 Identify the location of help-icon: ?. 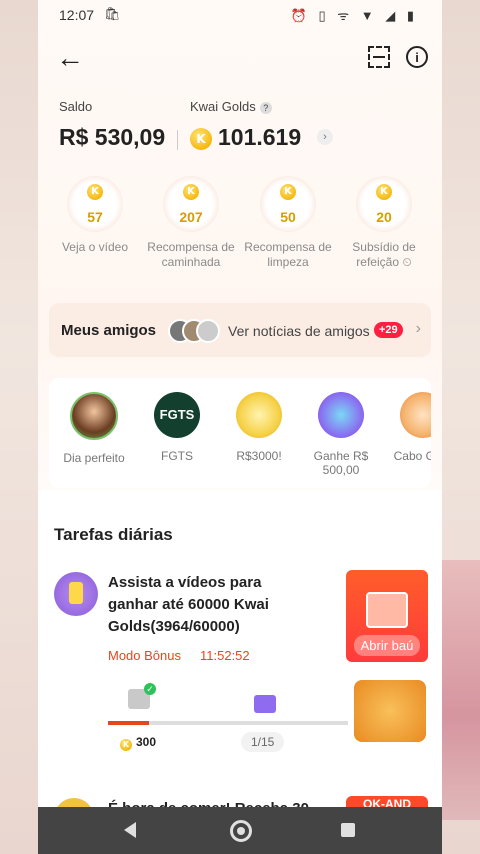
(265, 108).